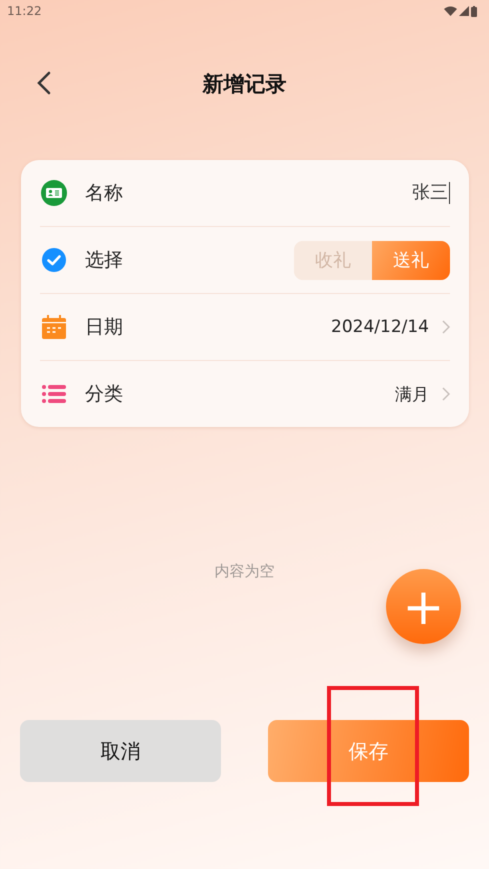 The image size is (489, 869). Describe the element at coordinates (104, 193) in the screenshot. I see `field-label: 名称` at that location.